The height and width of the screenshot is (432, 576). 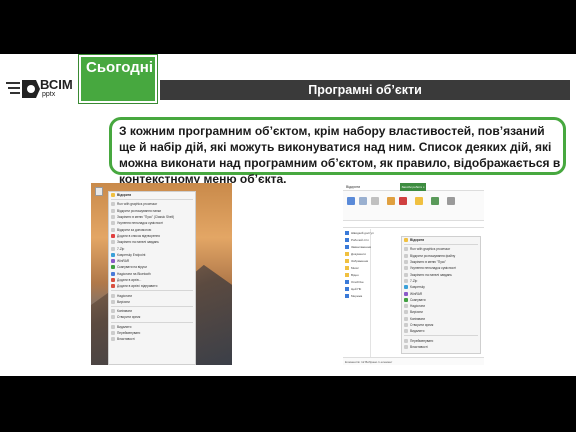 I want to click on menu-item: Створити ярлик, so click(x=152, y=317).